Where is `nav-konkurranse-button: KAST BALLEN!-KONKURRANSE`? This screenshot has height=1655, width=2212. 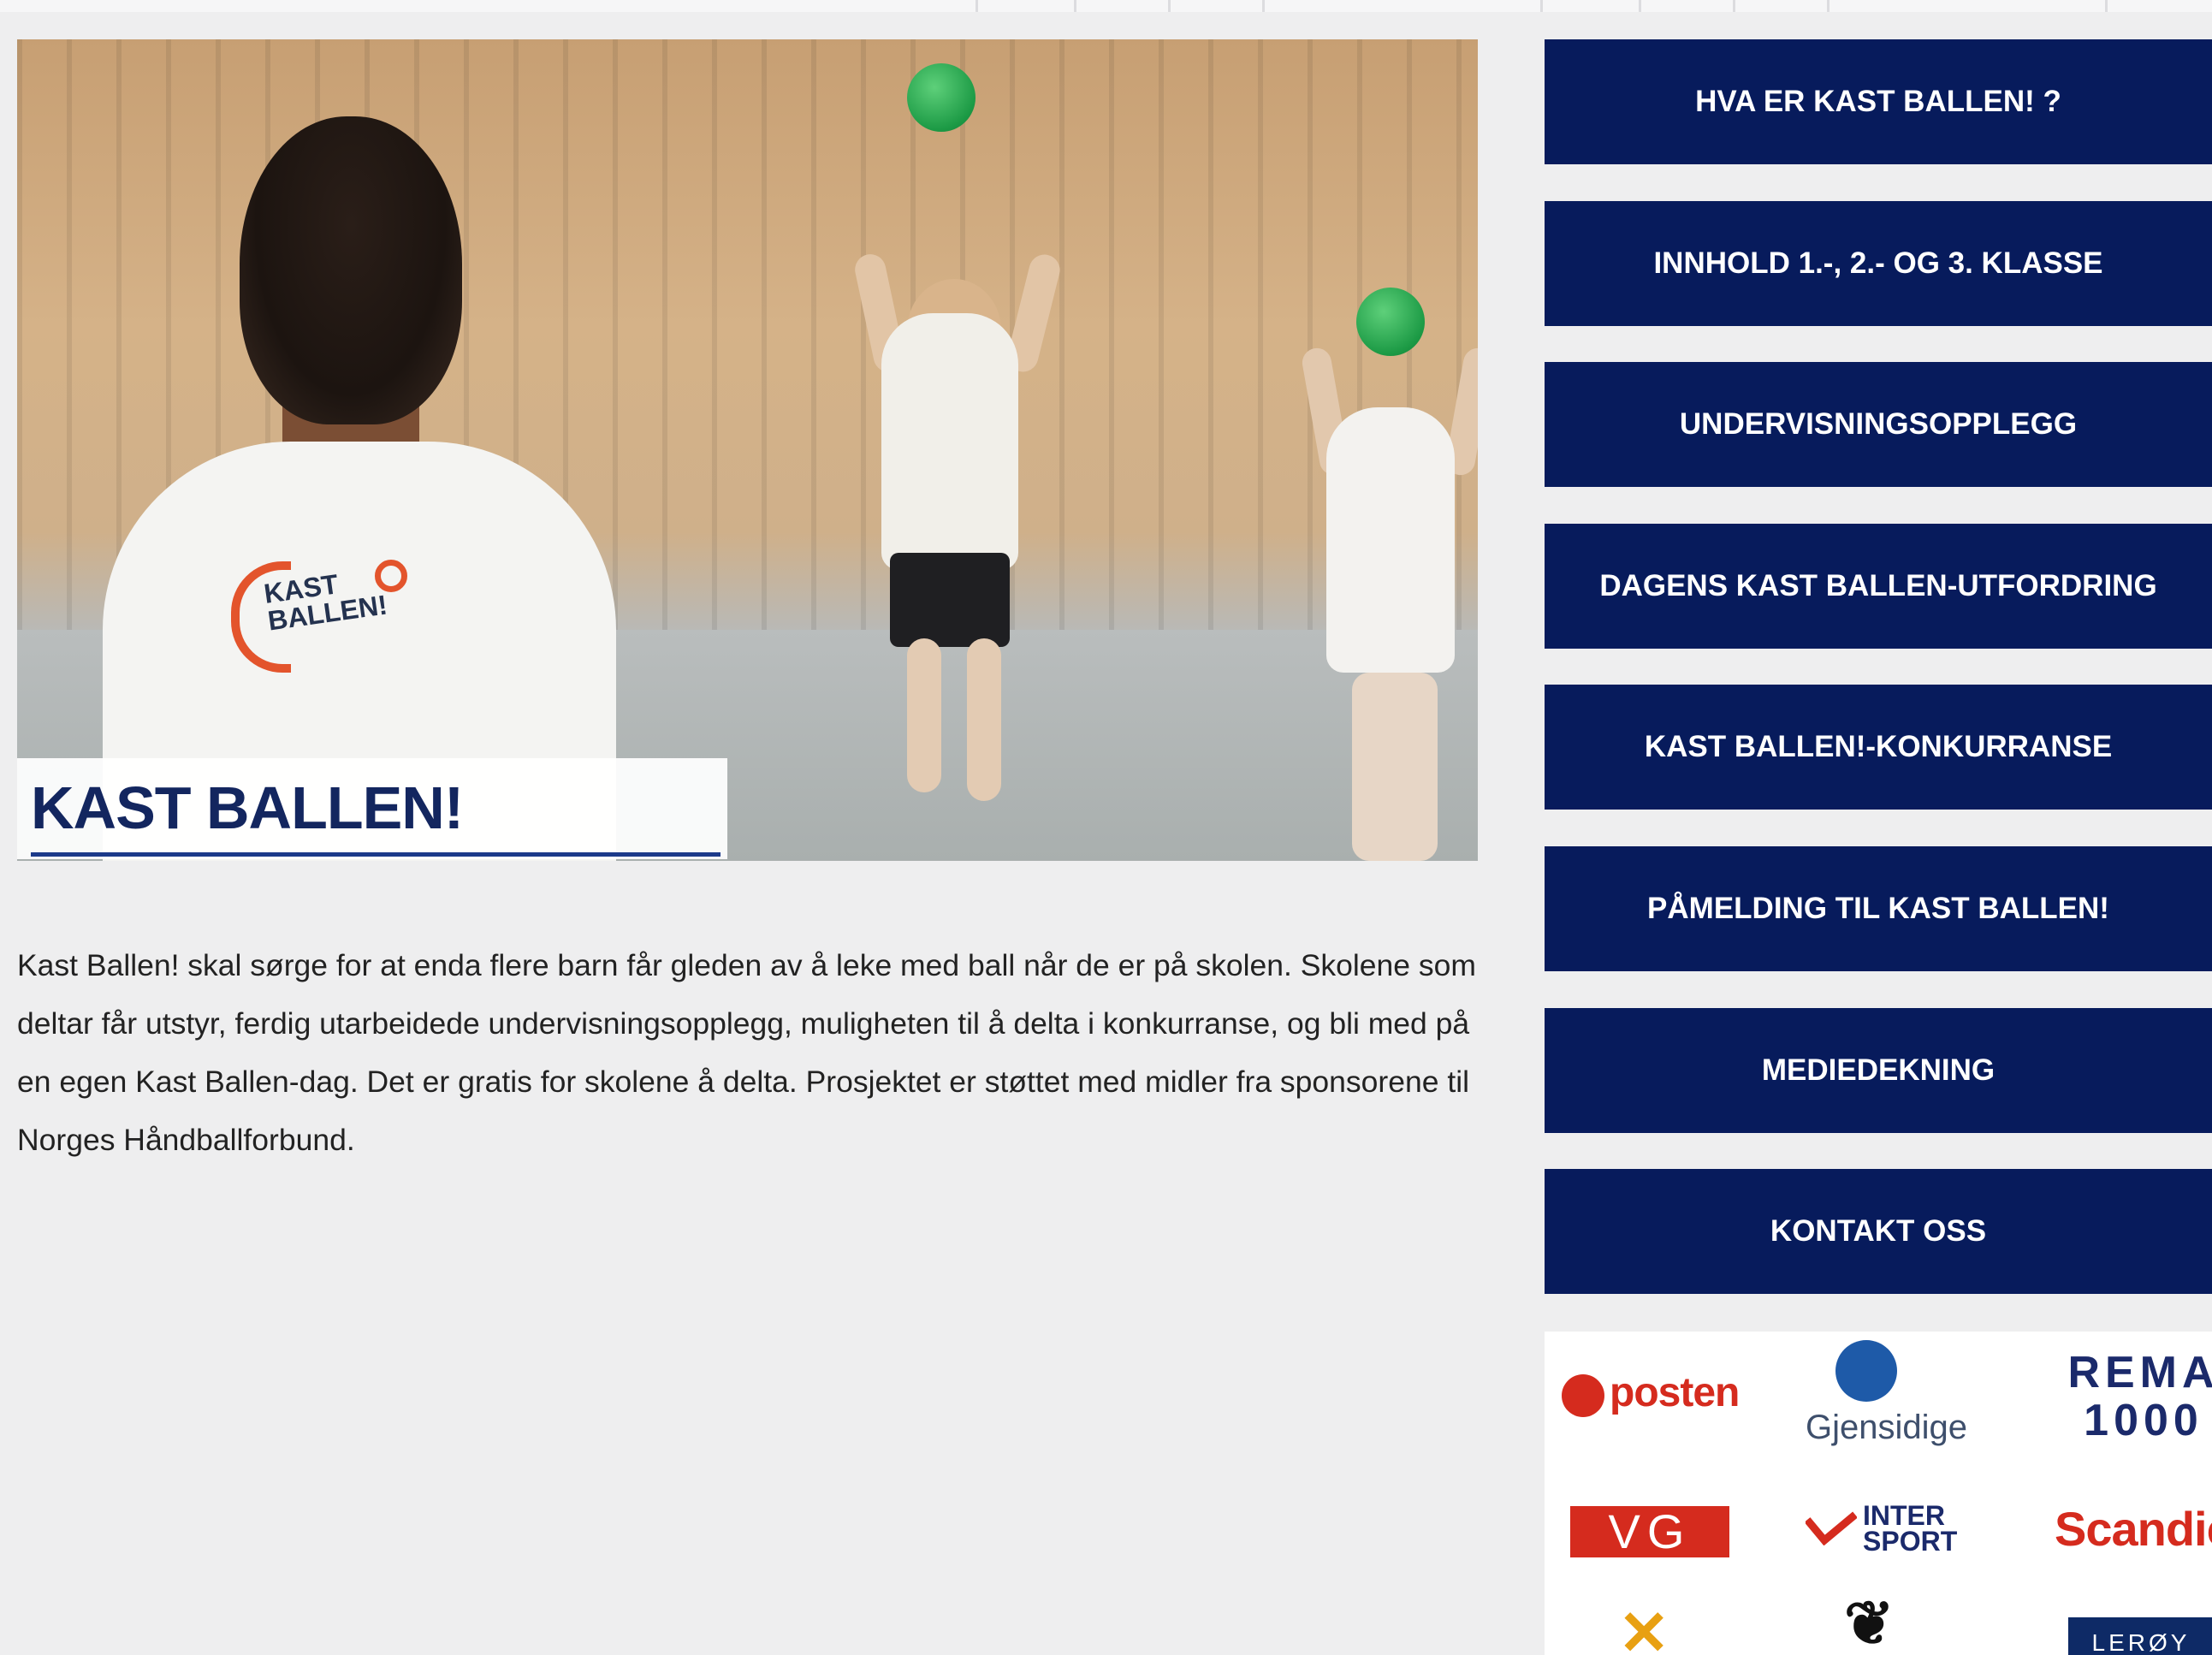
nav-konkurranse-button: KAST BALLEN!-KONKURRANSE is located at coordinates (1878, 748).